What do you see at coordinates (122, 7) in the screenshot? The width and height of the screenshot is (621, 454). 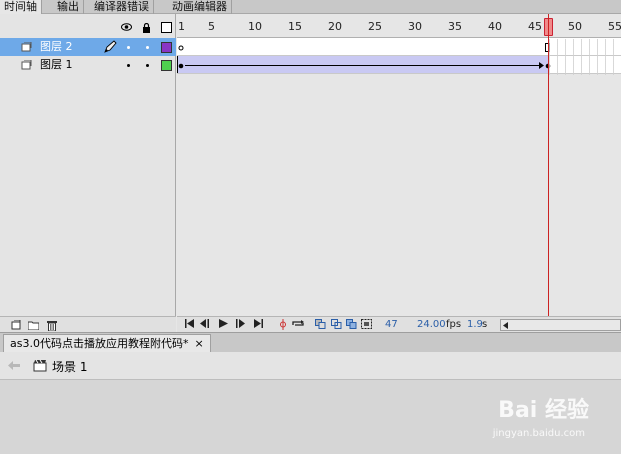 I see `tab-compiler-errors: 编译器错误` at bounding box center [122, 7].